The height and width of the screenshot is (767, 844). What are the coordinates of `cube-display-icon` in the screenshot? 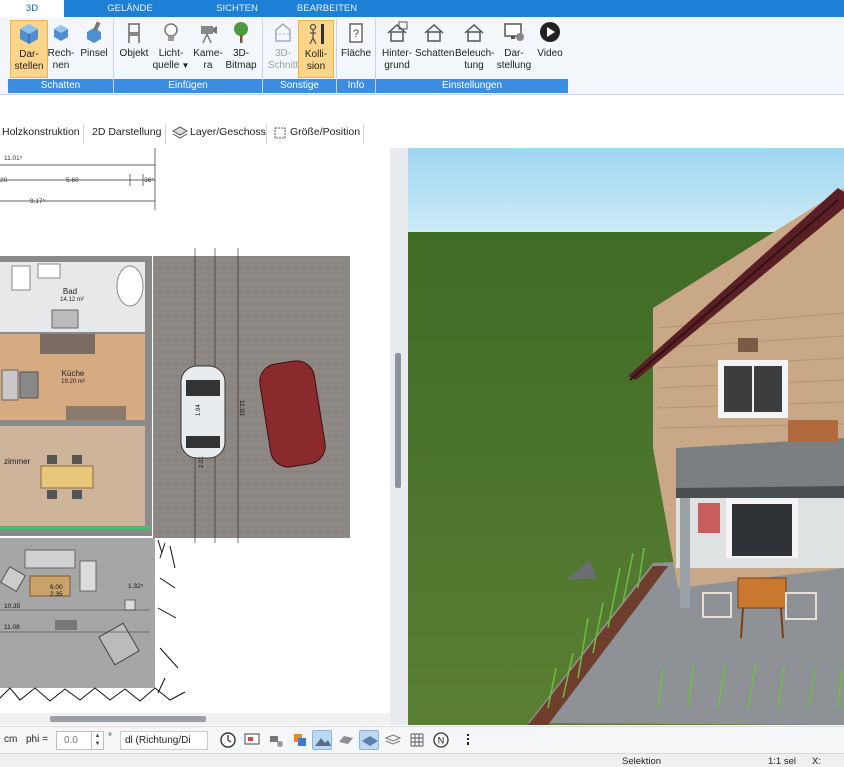 It's located at (29, 34).